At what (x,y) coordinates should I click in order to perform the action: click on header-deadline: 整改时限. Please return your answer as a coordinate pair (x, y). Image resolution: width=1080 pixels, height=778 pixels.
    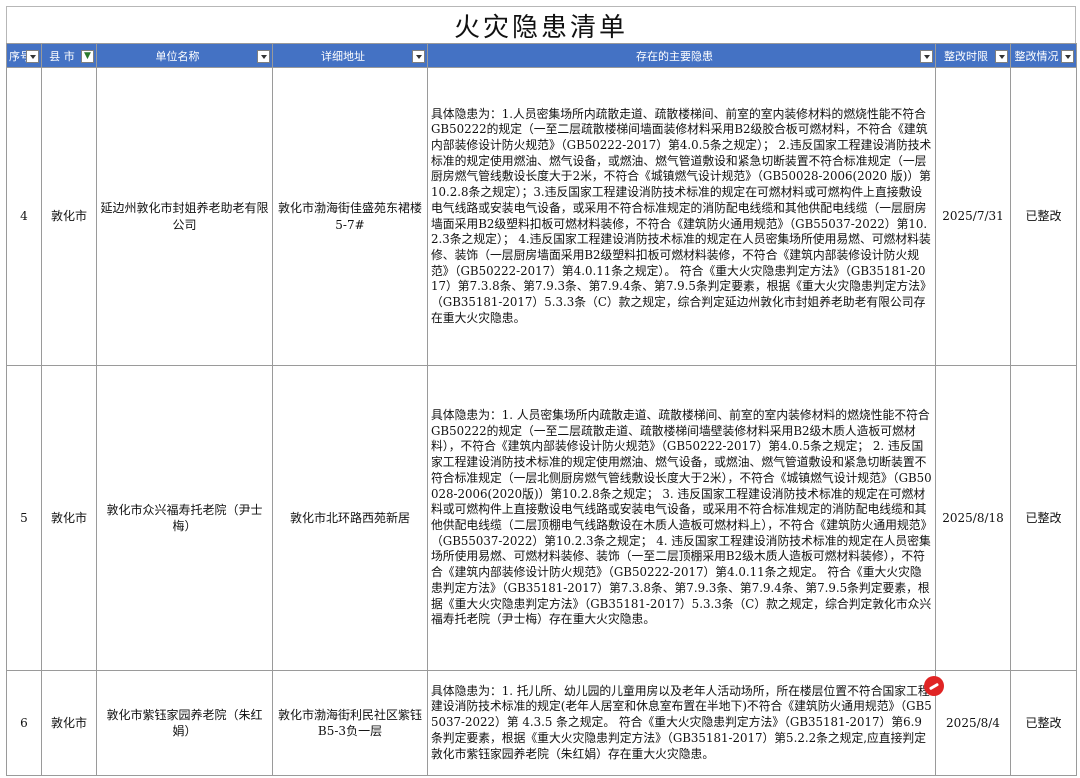
    Looking at the image, I should click on (973, 55).